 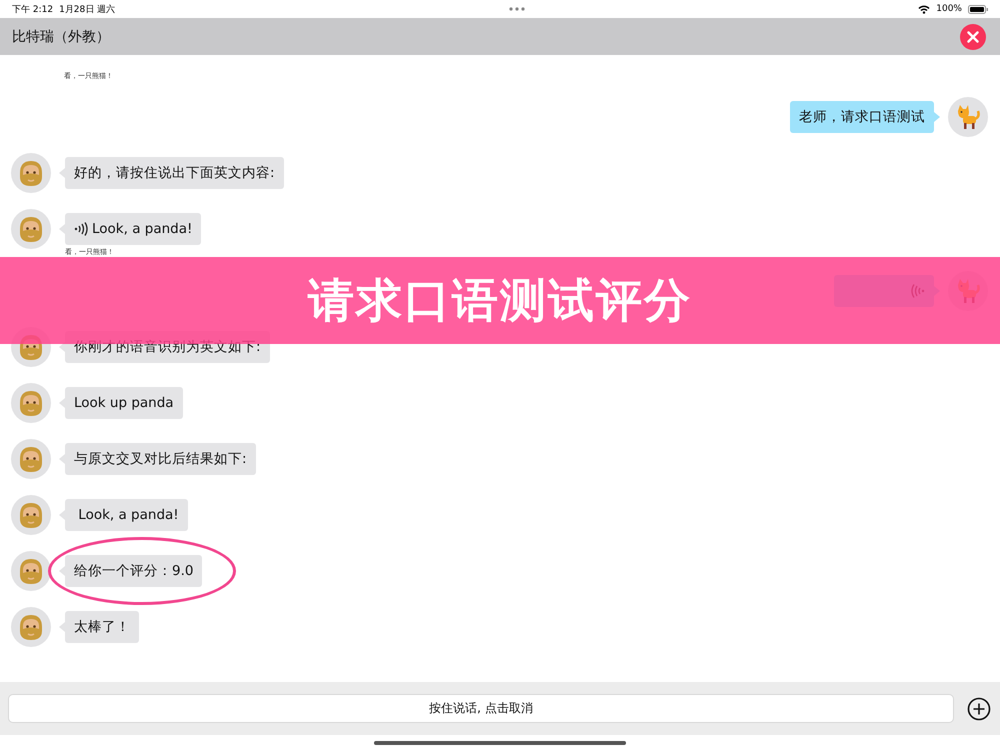 I want to click on battery-icon, so click(x=978, y=9).